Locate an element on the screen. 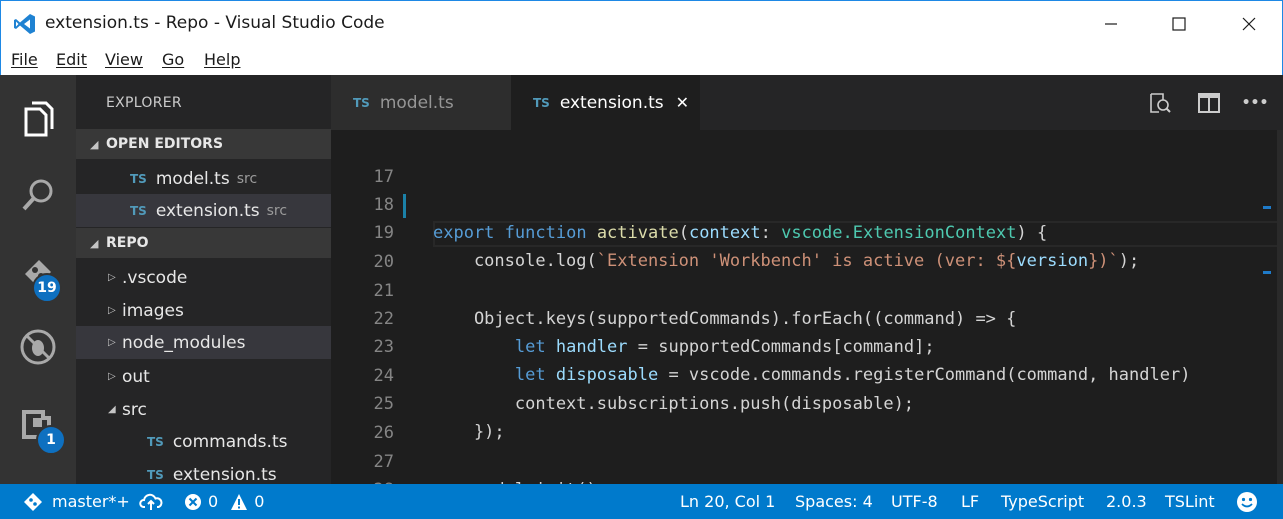  eol-status: LF is located at coordinates (970, 501).